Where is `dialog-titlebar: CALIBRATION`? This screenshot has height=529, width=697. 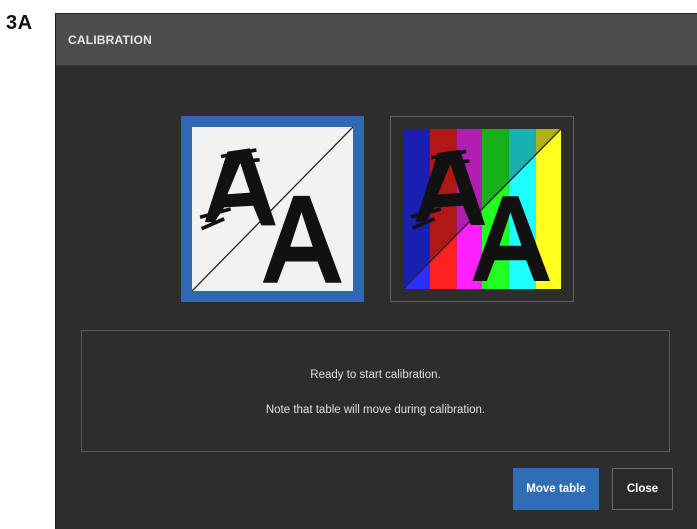 dialog-titlebar: CALIBRATION is located at coordinates (376, 40).